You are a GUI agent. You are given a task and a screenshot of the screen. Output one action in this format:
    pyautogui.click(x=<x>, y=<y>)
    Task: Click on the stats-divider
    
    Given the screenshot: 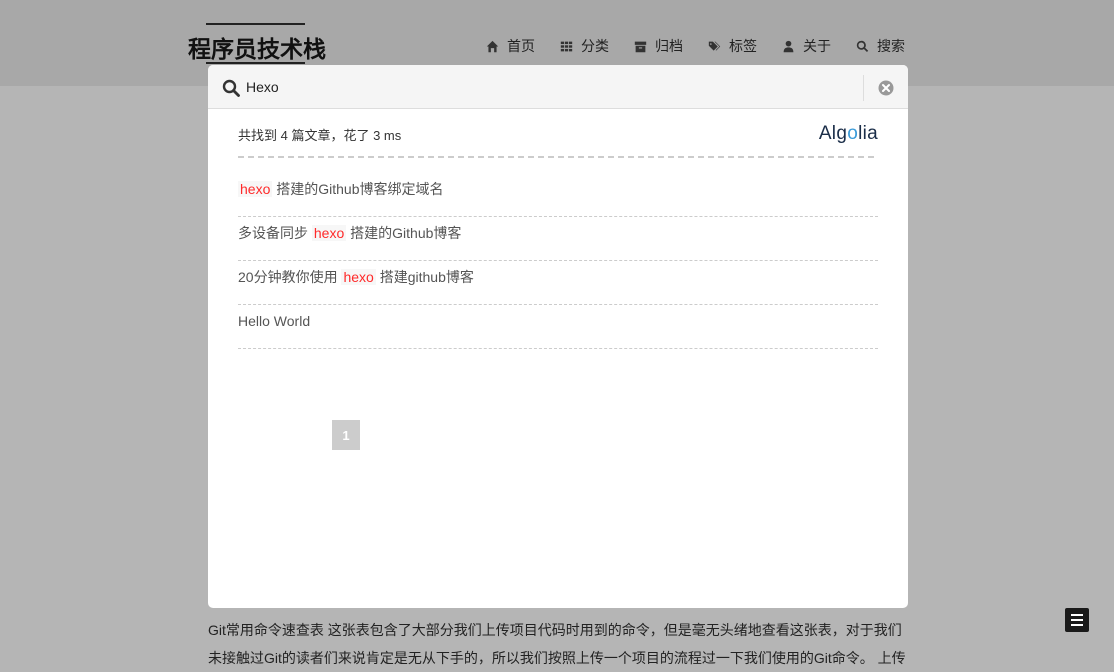 What is the action you would take?
    pyautogui.click(x=556, y=157)
    